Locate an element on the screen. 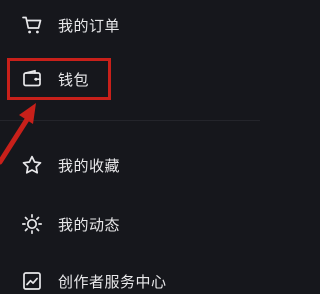  menu-item-label: 我的订单 is located at coordinates (89, 25).